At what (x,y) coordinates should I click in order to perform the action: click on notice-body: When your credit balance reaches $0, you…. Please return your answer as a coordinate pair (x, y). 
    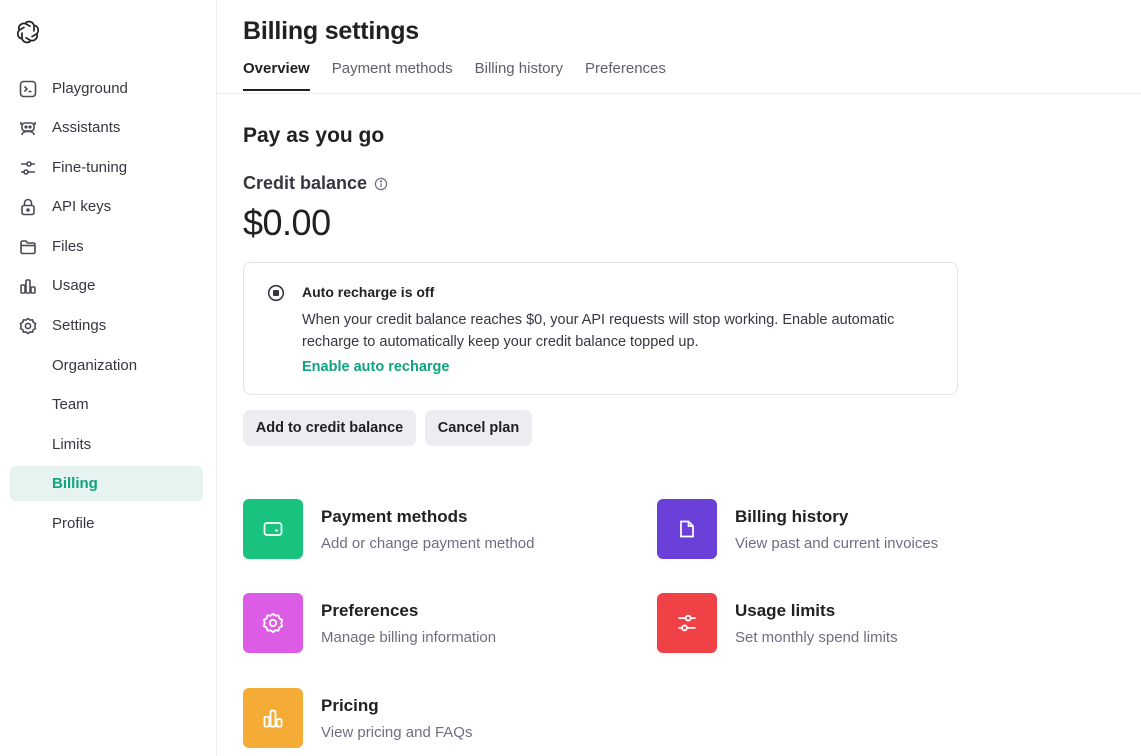
    Looking at the image, I should click on (598, 331).